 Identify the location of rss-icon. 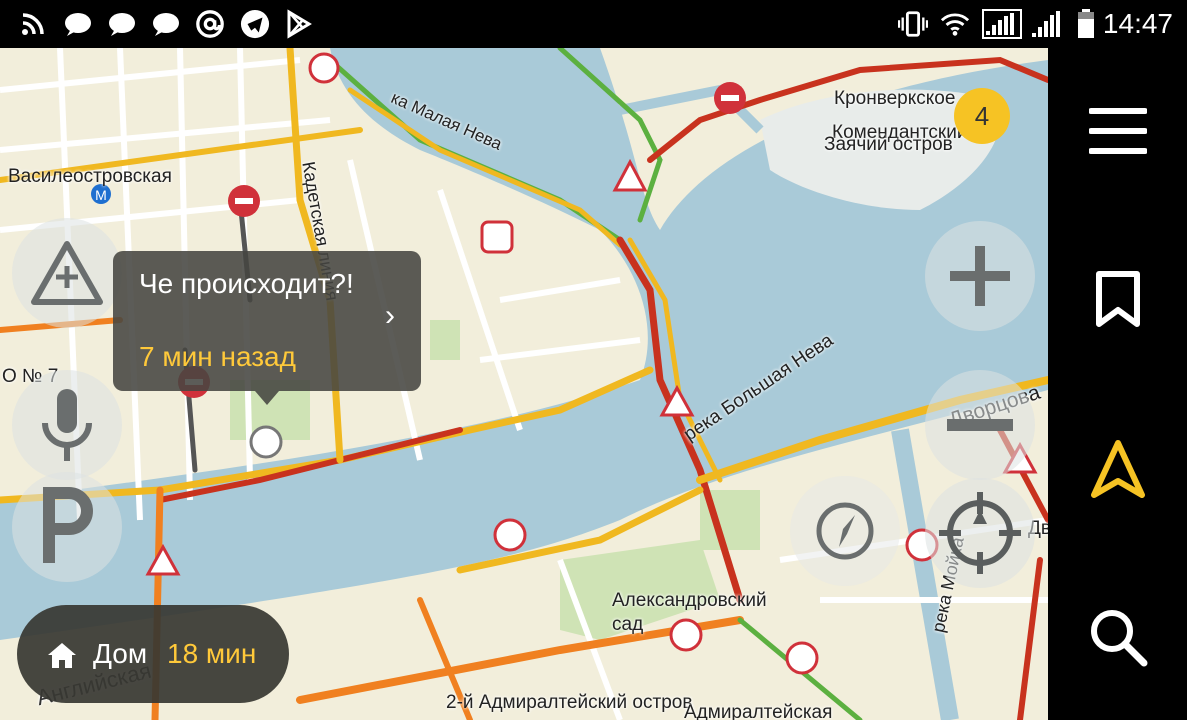
(33, 24).